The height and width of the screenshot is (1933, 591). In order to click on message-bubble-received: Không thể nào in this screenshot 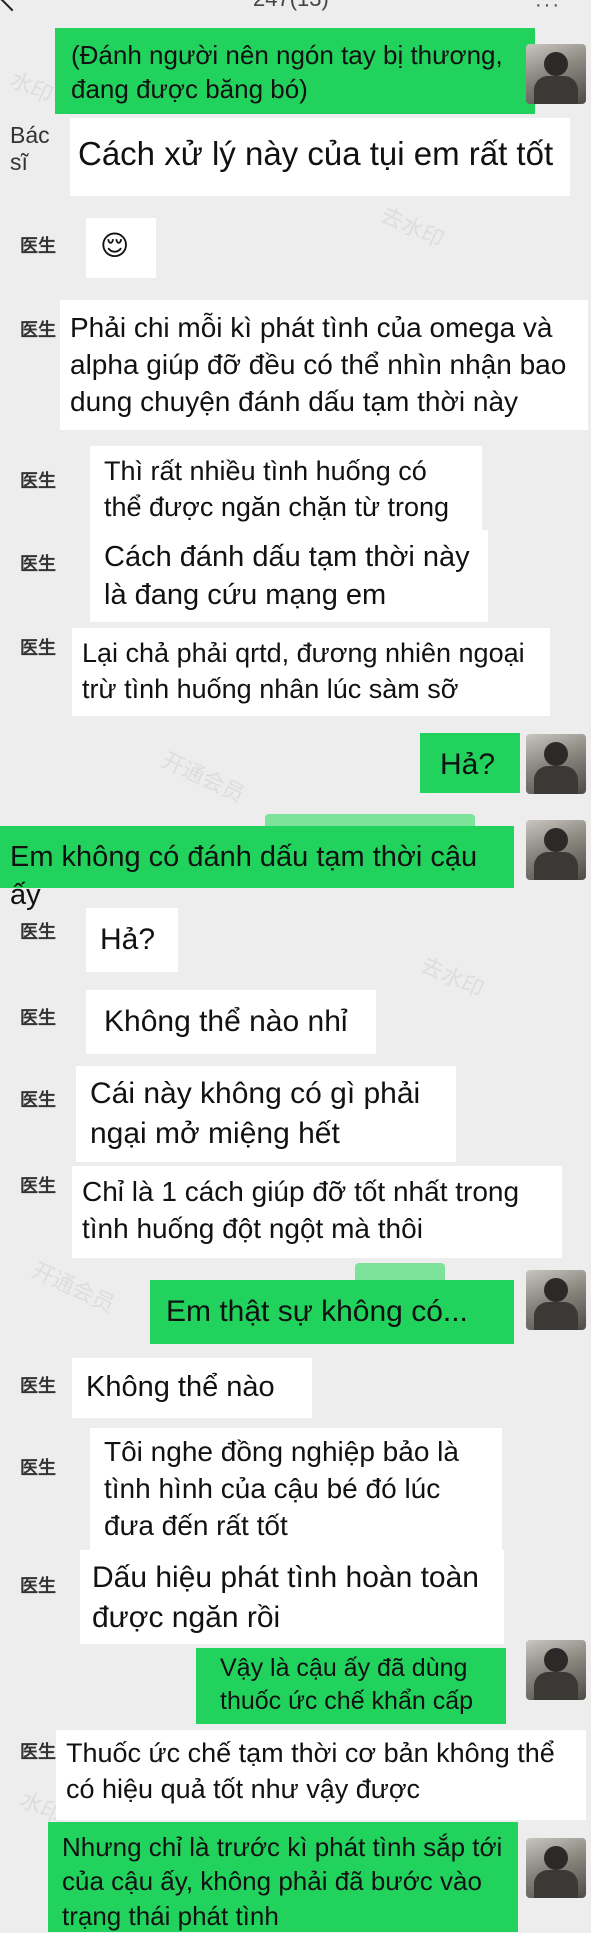, I will do `click(192, 1388)`.